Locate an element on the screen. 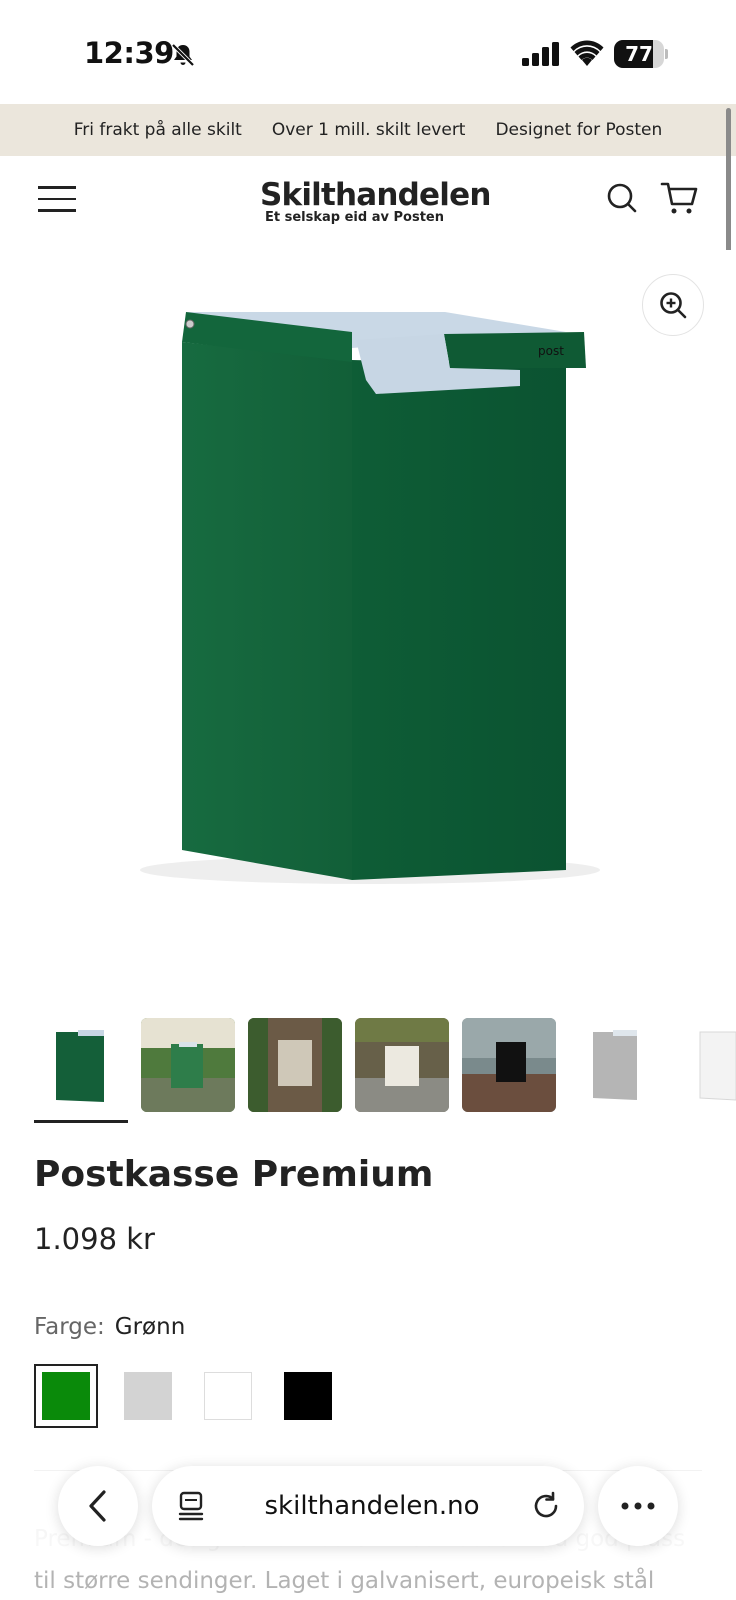 The image size is (736, 1600). color-label: Farge: Grønn is located at coordinates (109, 1327).